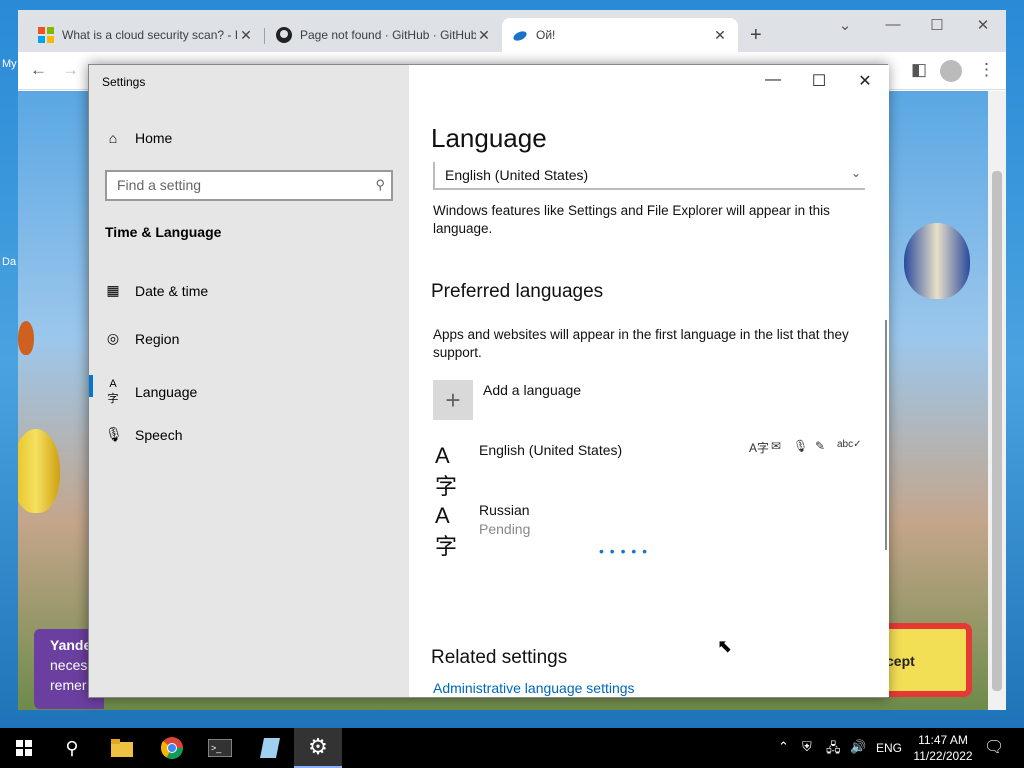 The height and width of the screenshot is (768, 1024). I want to click on browser-tab-active: Ой! ✕, so click(620, 35).